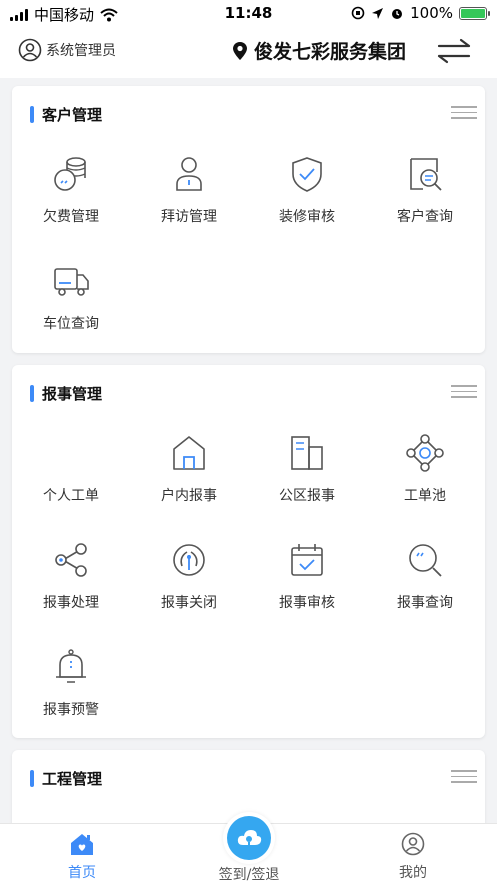 This screenshot has width=497, height=883. I want to click on person-icon, so click(189, 174).